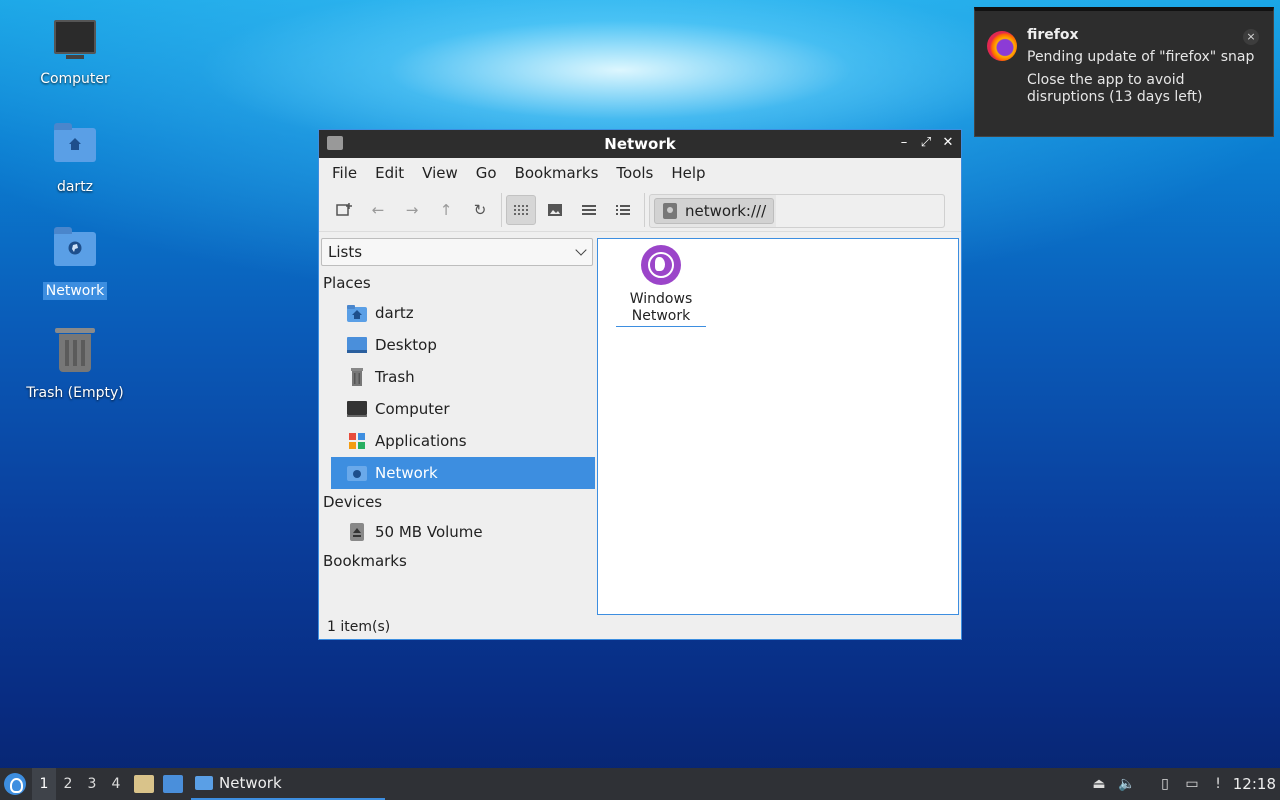 This screenshot has height=800, width=1280. I want to click on chevron-down-icon, so click(581, 250).